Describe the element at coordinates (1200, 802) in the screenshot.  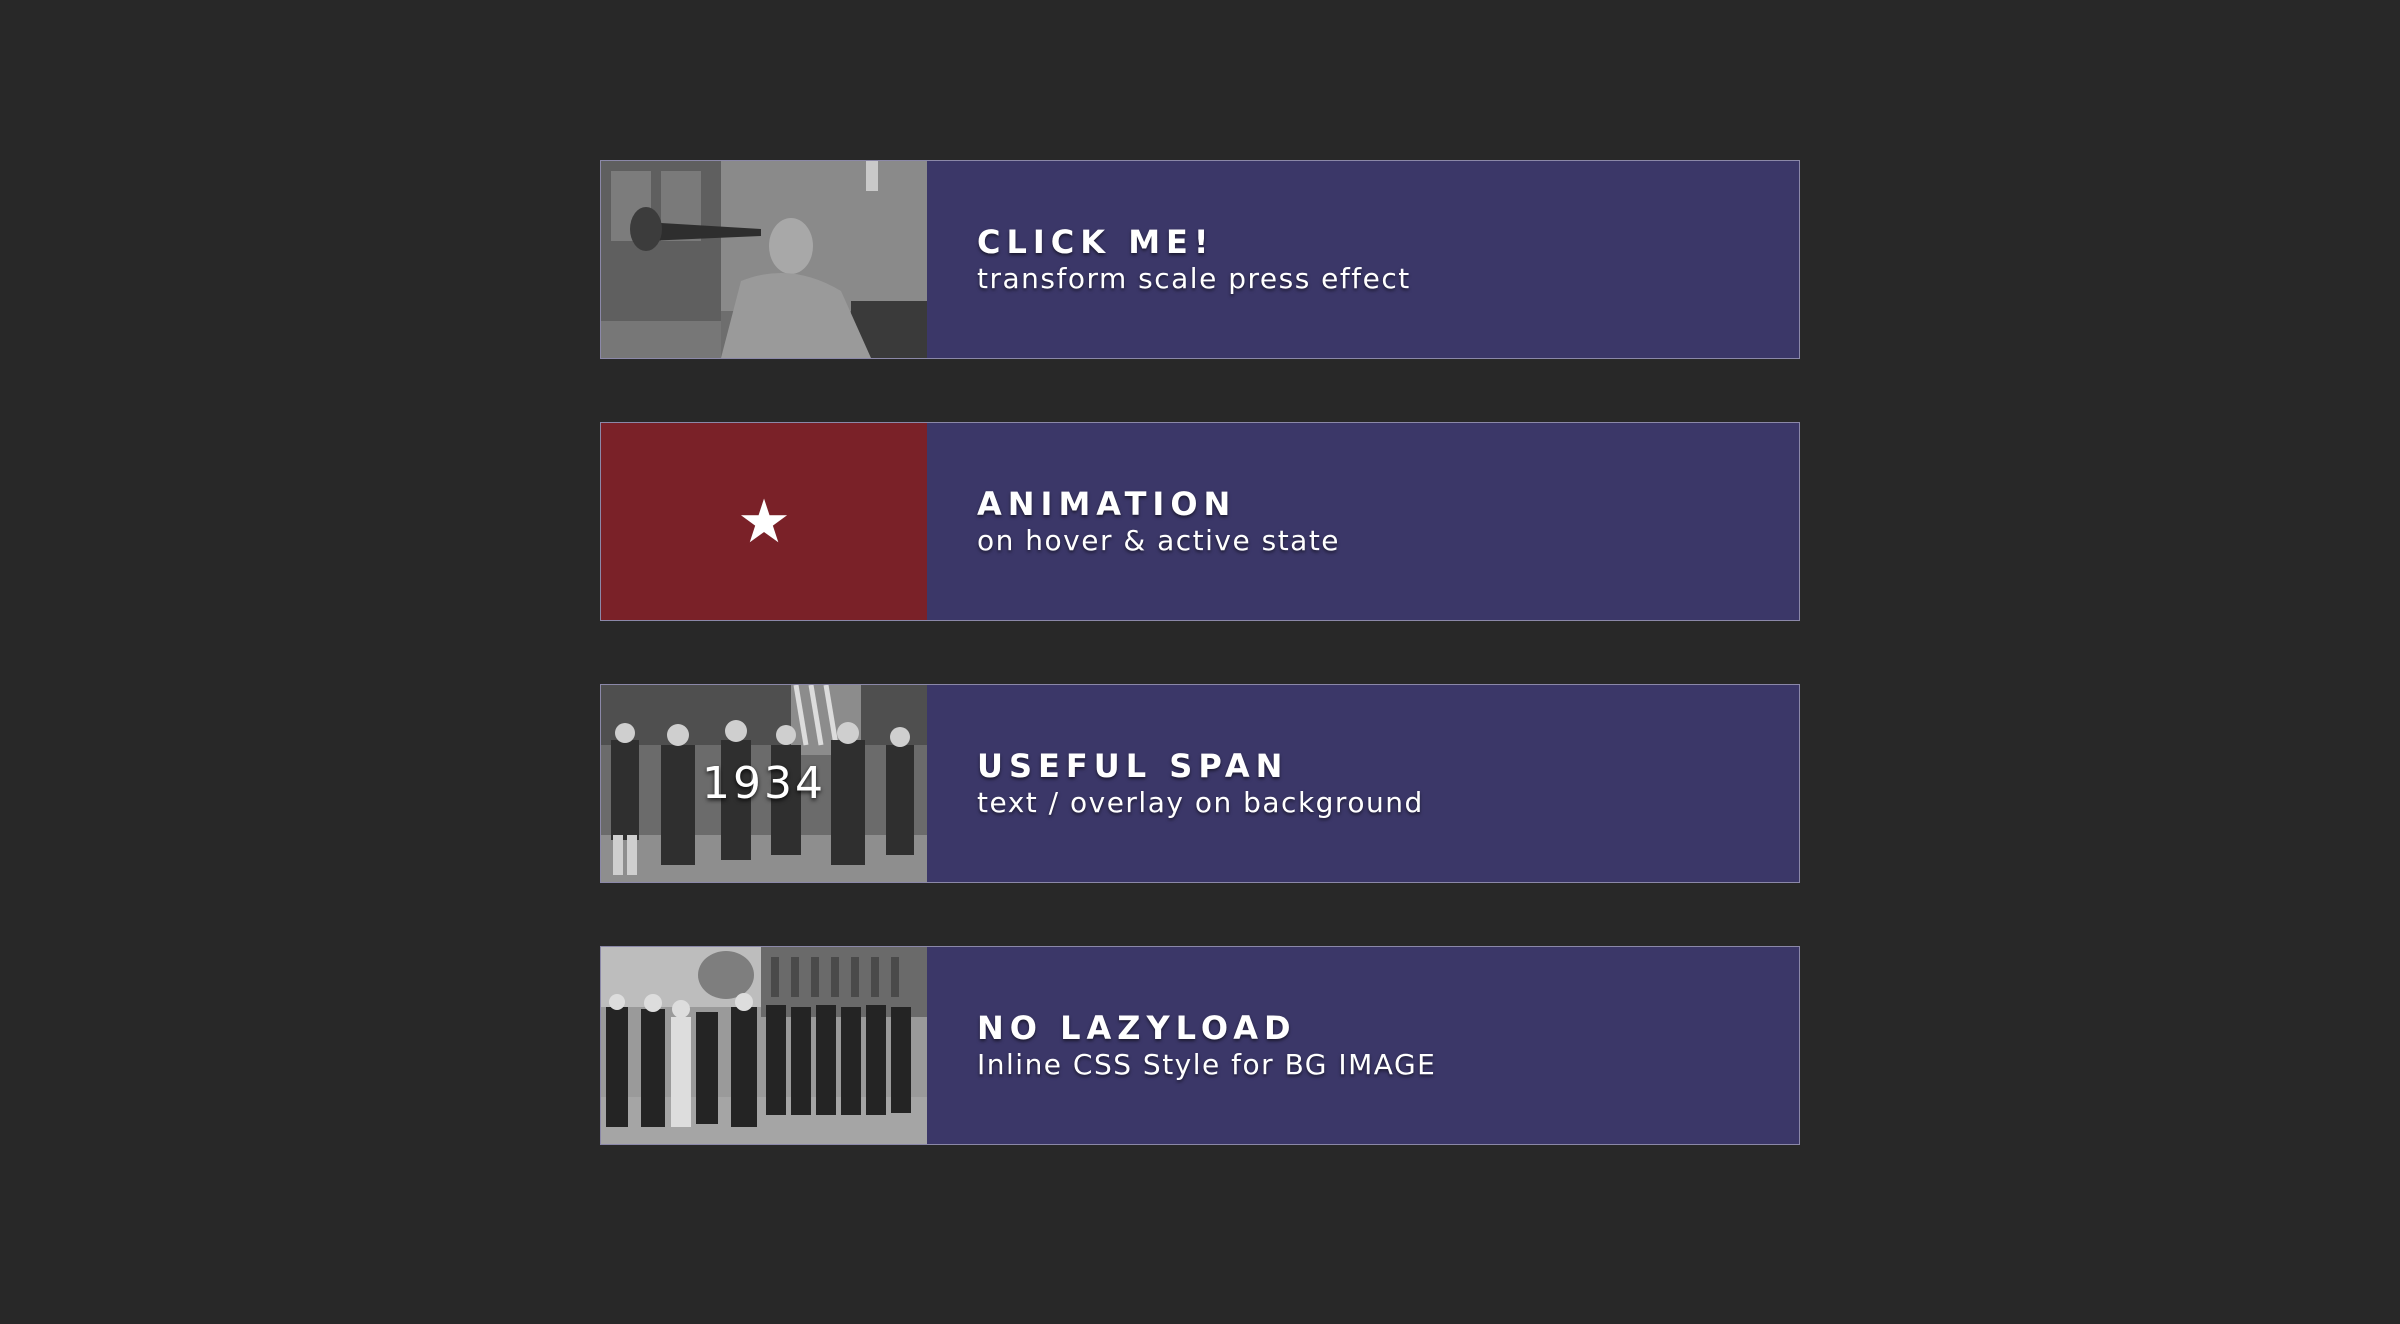
I see `card-subtitle: text / overlay on background` at that location.